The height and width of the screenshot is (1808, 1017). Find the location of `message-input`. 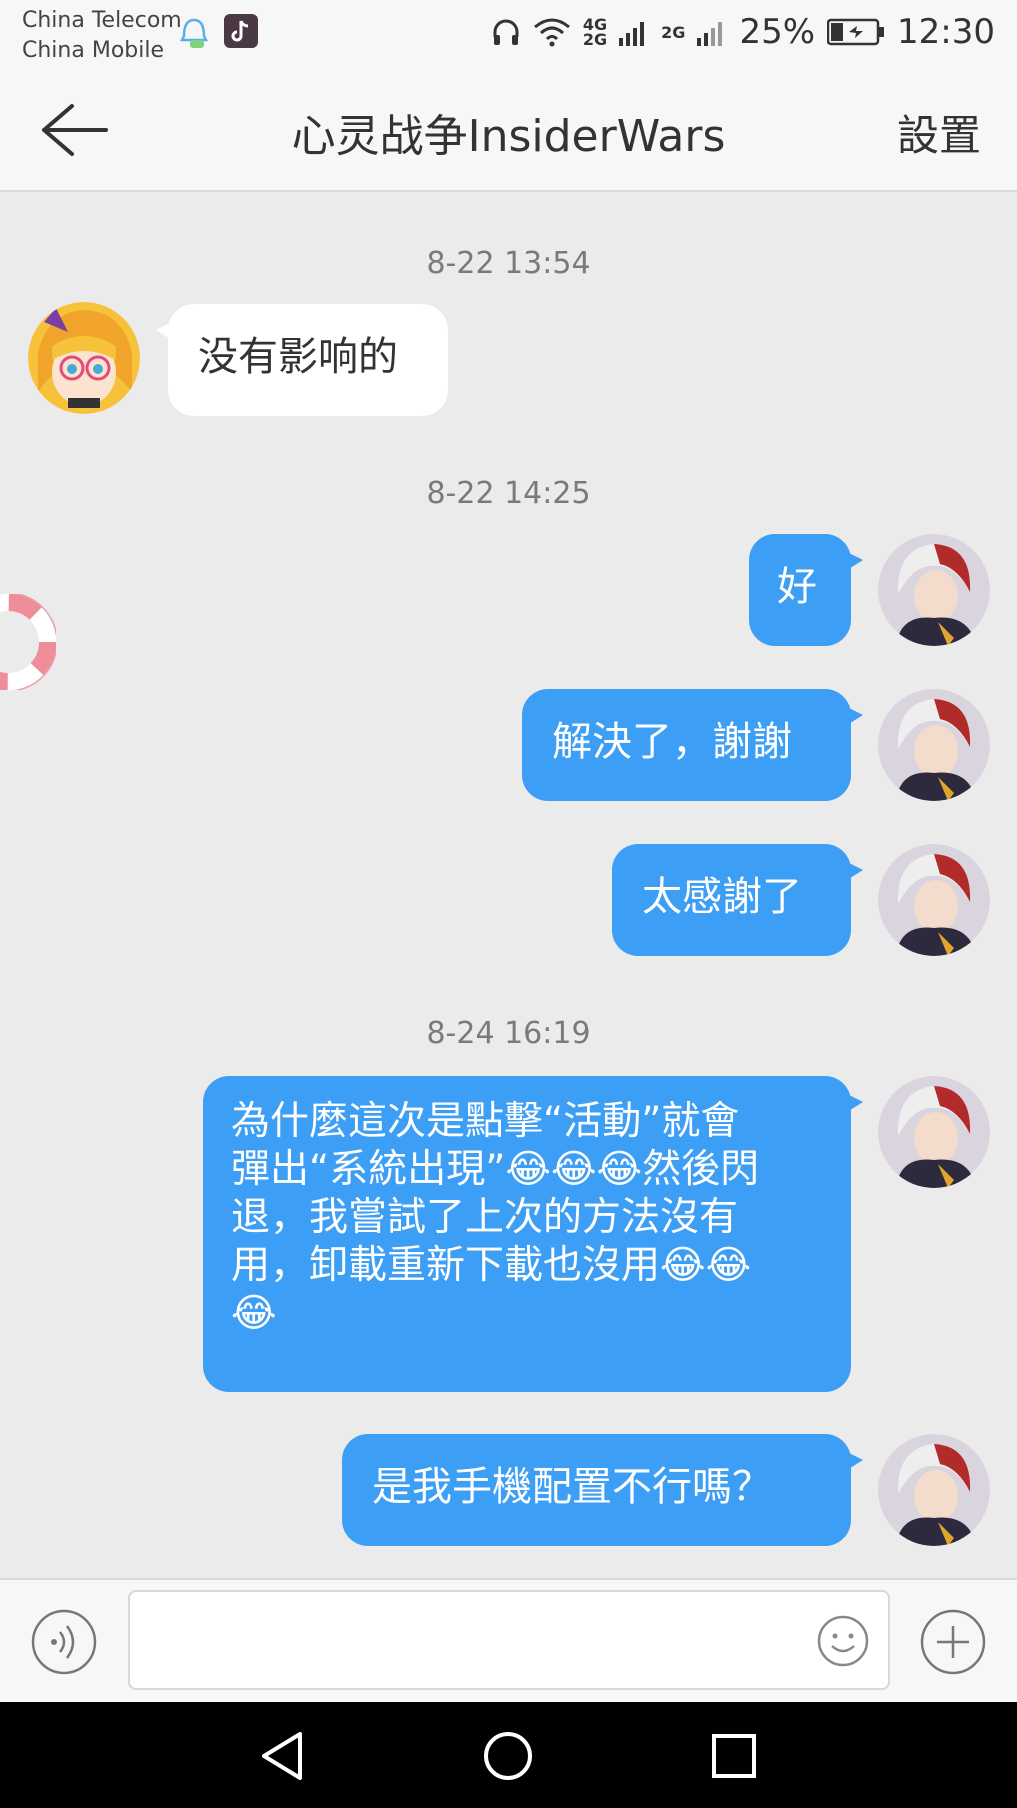

message-input is located at coordinates (509, 1640).